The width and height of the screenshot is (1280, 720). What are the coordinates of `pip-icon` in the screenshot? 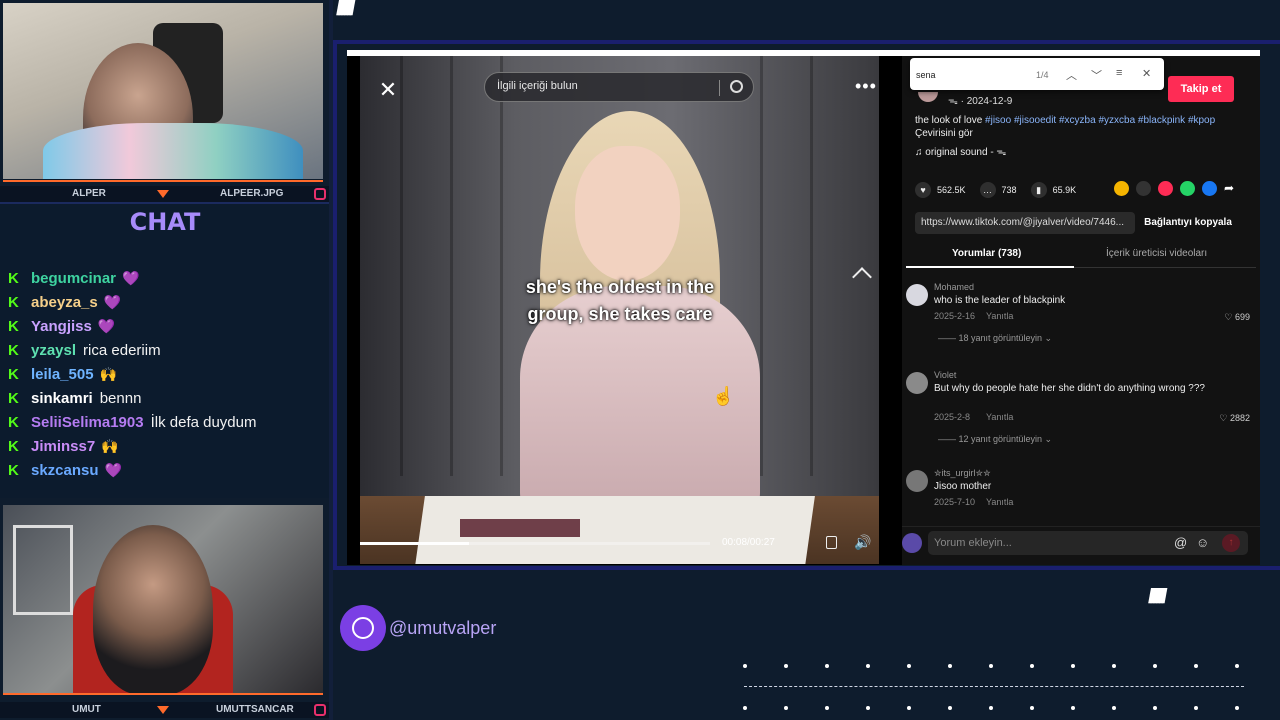 It's located at (831, 542).